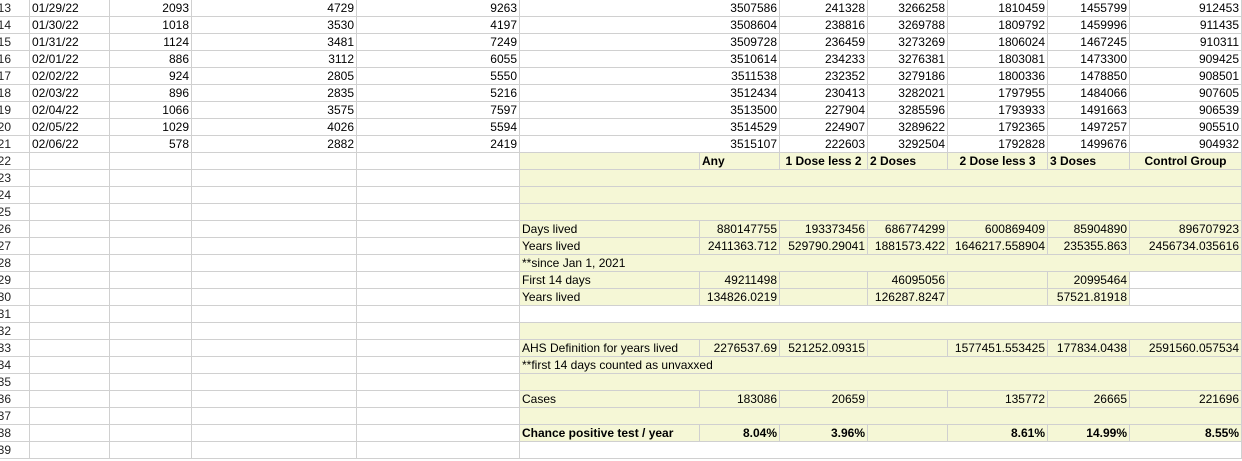 The image size is (1242, 461). I want to click on summary-label: Cases, so click(610, 399).